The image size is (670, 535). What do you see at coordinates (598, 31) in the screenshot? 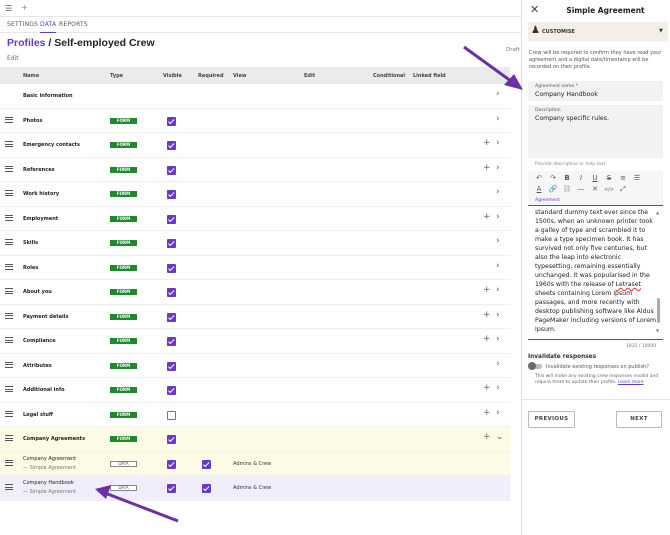
I see `customise-dropdown: ♟ CUSTOMISE ▼` at bounding box center [598, 31].